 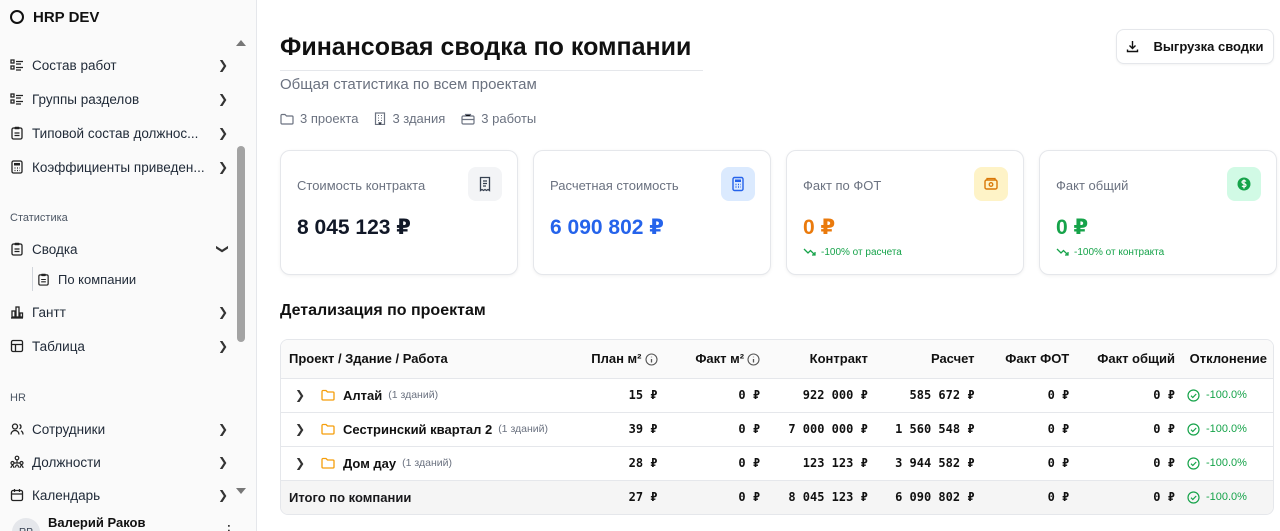 What do you see at coordinates (621, 463) in the screenshot?
I see `cell-plan: 28 ₽` at bounding box center [621, 463].